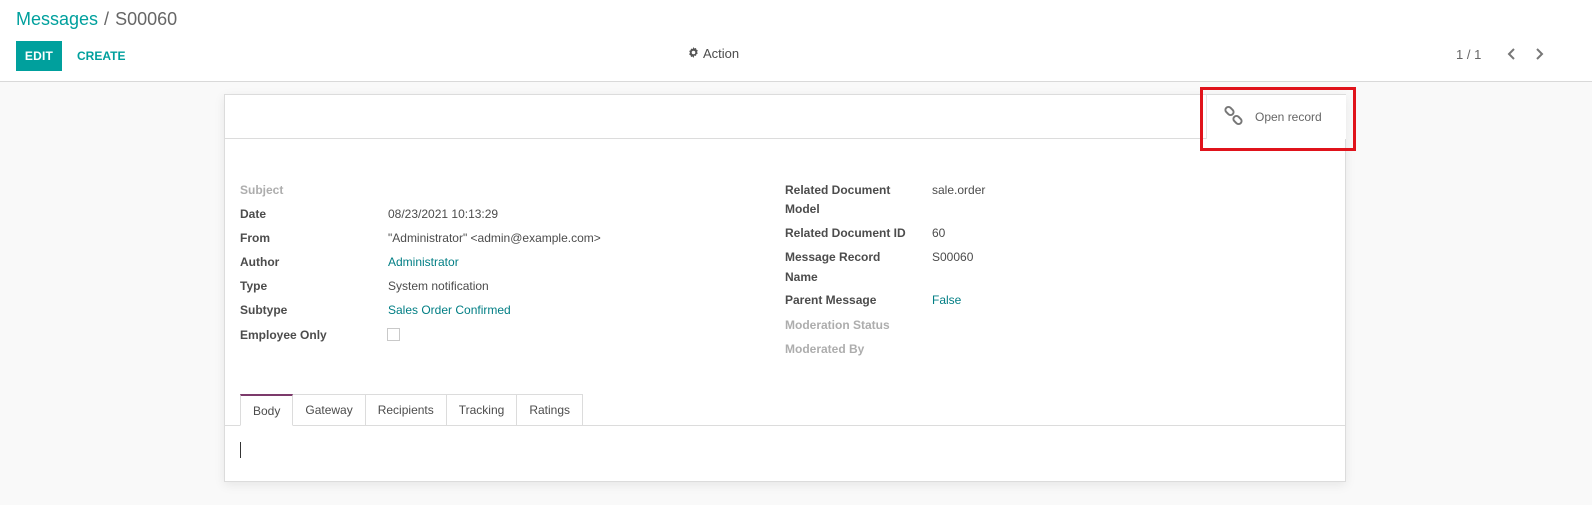 This screenshot has height=505, width=1592. I want to click on action-dropdown: Action, so click(713, 53).